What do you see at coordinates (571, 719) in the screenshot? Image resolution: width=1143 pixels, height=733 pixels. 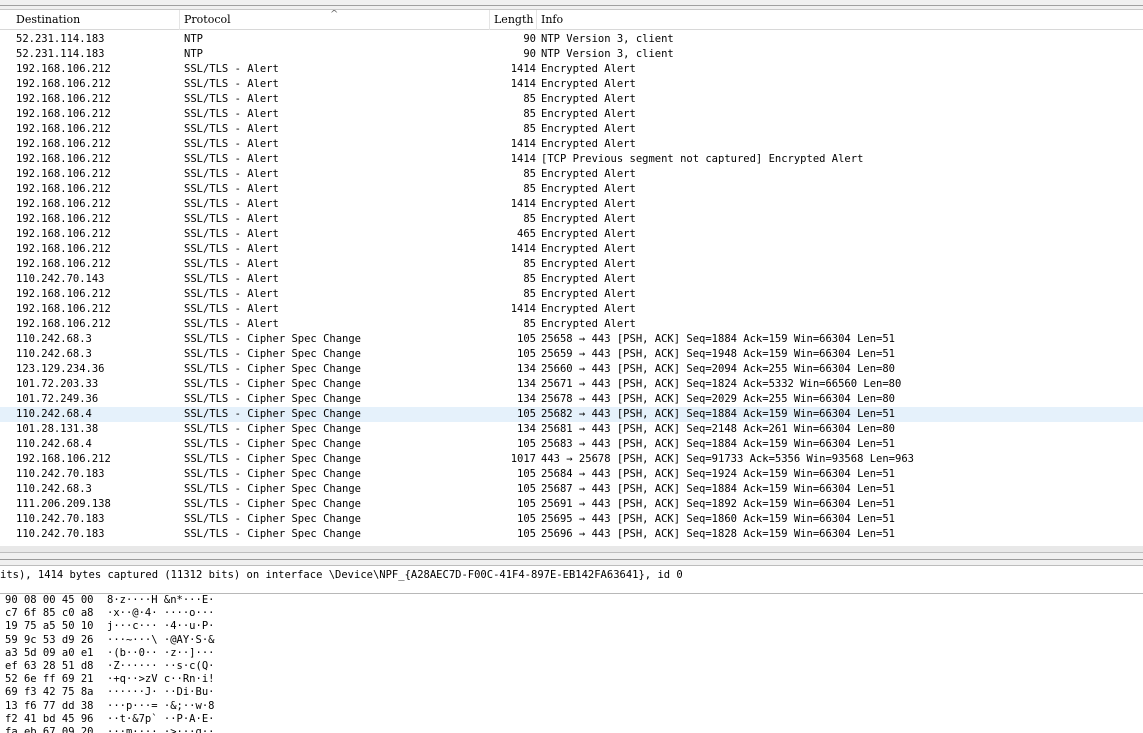 I see `bytes-row: f2 41 bd 45 96 ··t·&7p` ··P·A·E·` at bounding box center [571, 719].